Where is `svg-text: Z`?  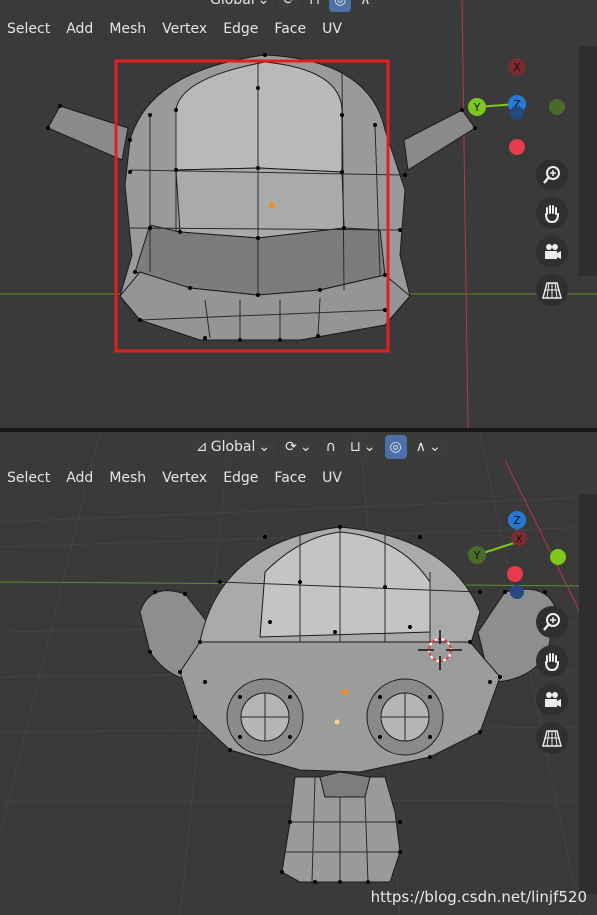 svg-text: Z is located at coordinates (517, 520).